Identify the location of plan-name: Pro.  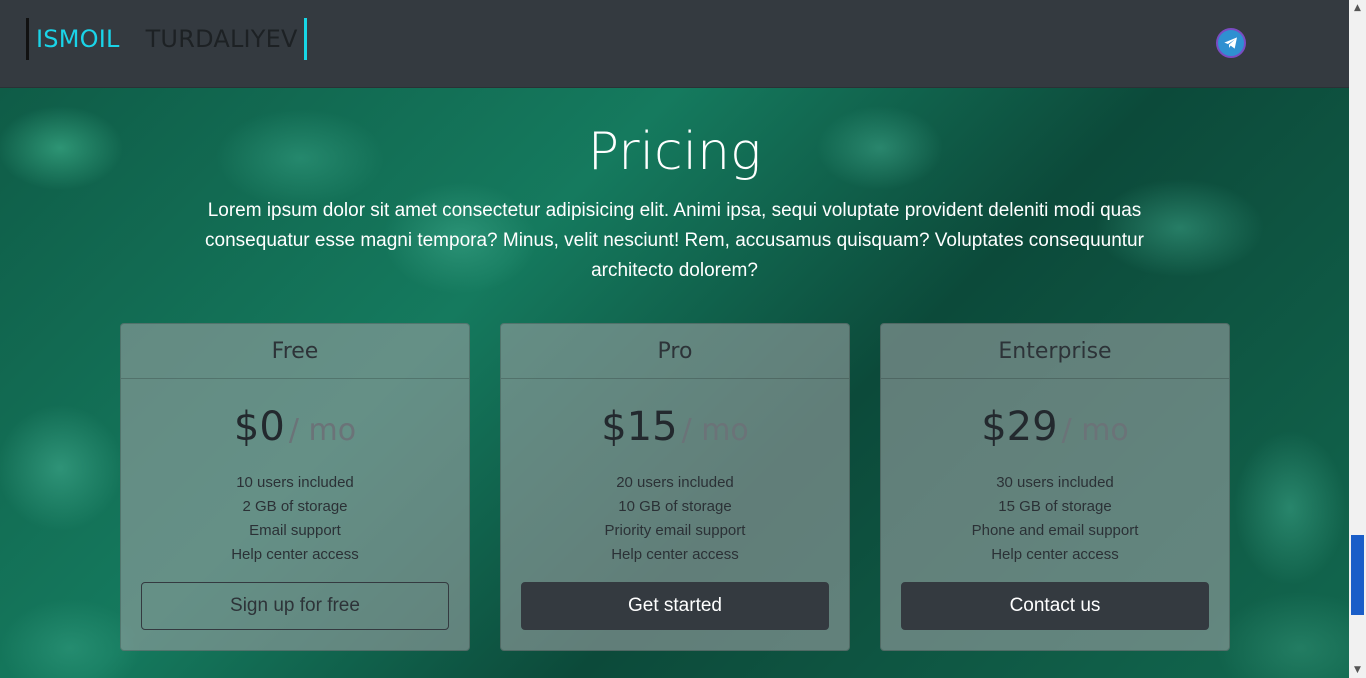
(675, 351).